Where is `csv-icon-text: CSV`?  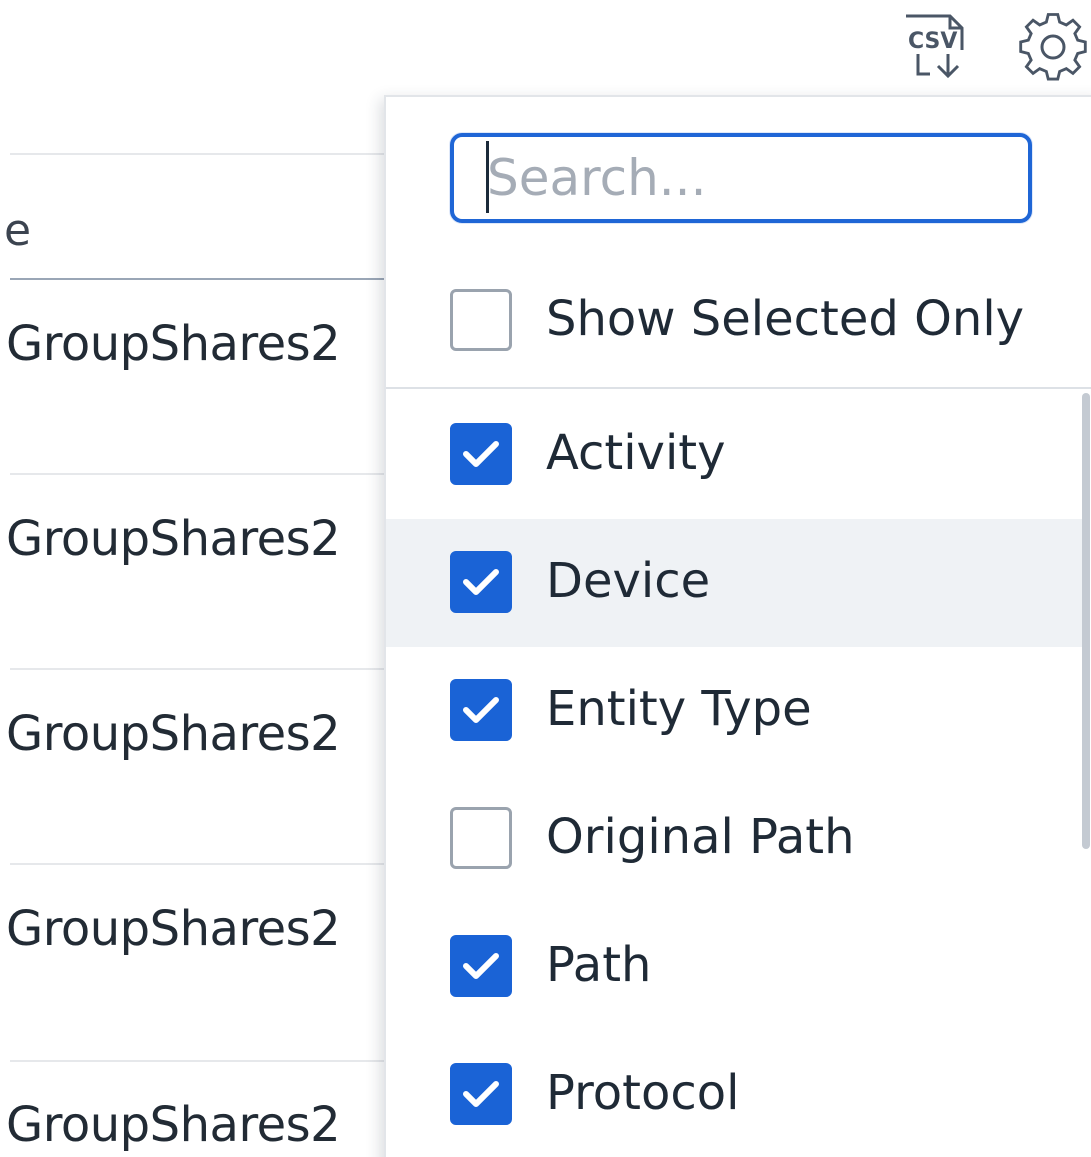 csv-icon-text: CSV is located at coordinates (932, 41).